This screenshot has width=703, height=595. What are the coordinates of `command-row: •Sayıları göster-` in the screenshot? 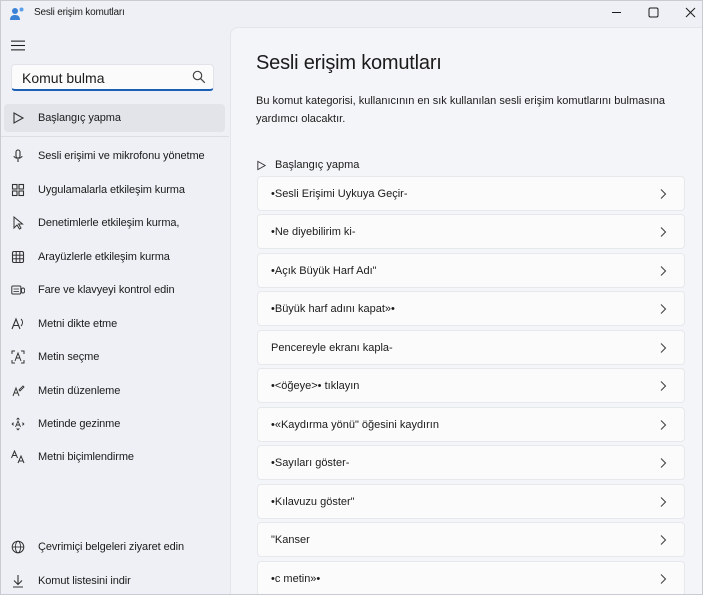 It's located at (471, 462).